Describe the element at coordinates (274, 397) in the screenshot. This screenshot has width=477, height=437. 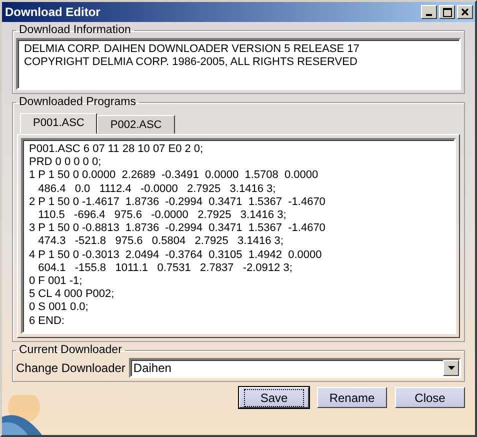
I see `dialog-button: Save` at that location.